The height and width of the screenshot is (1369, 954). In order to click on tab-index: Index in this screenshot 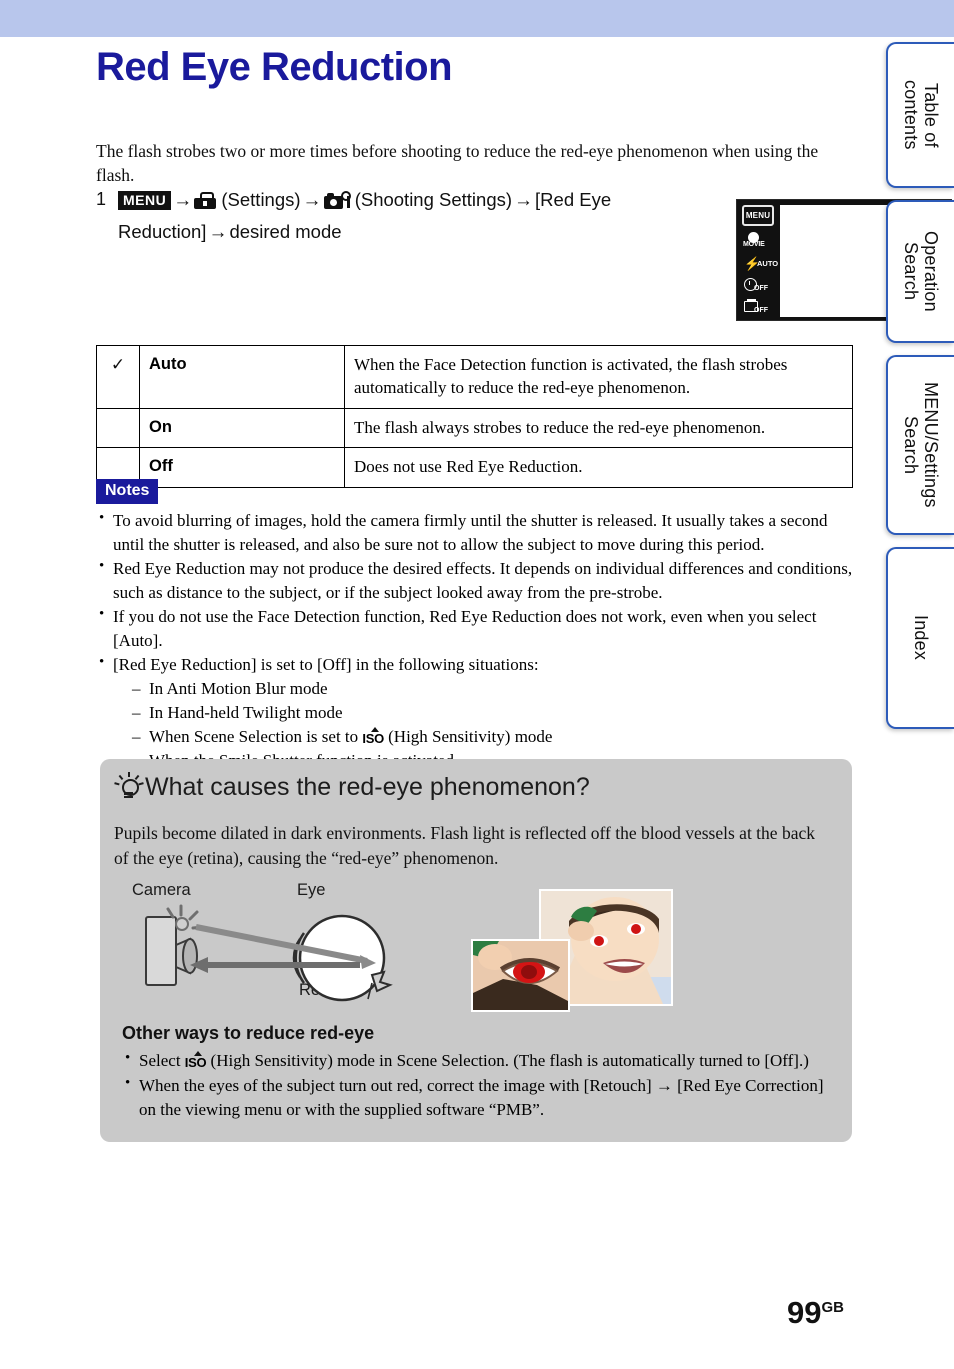, I will do `click(920, 638)`.